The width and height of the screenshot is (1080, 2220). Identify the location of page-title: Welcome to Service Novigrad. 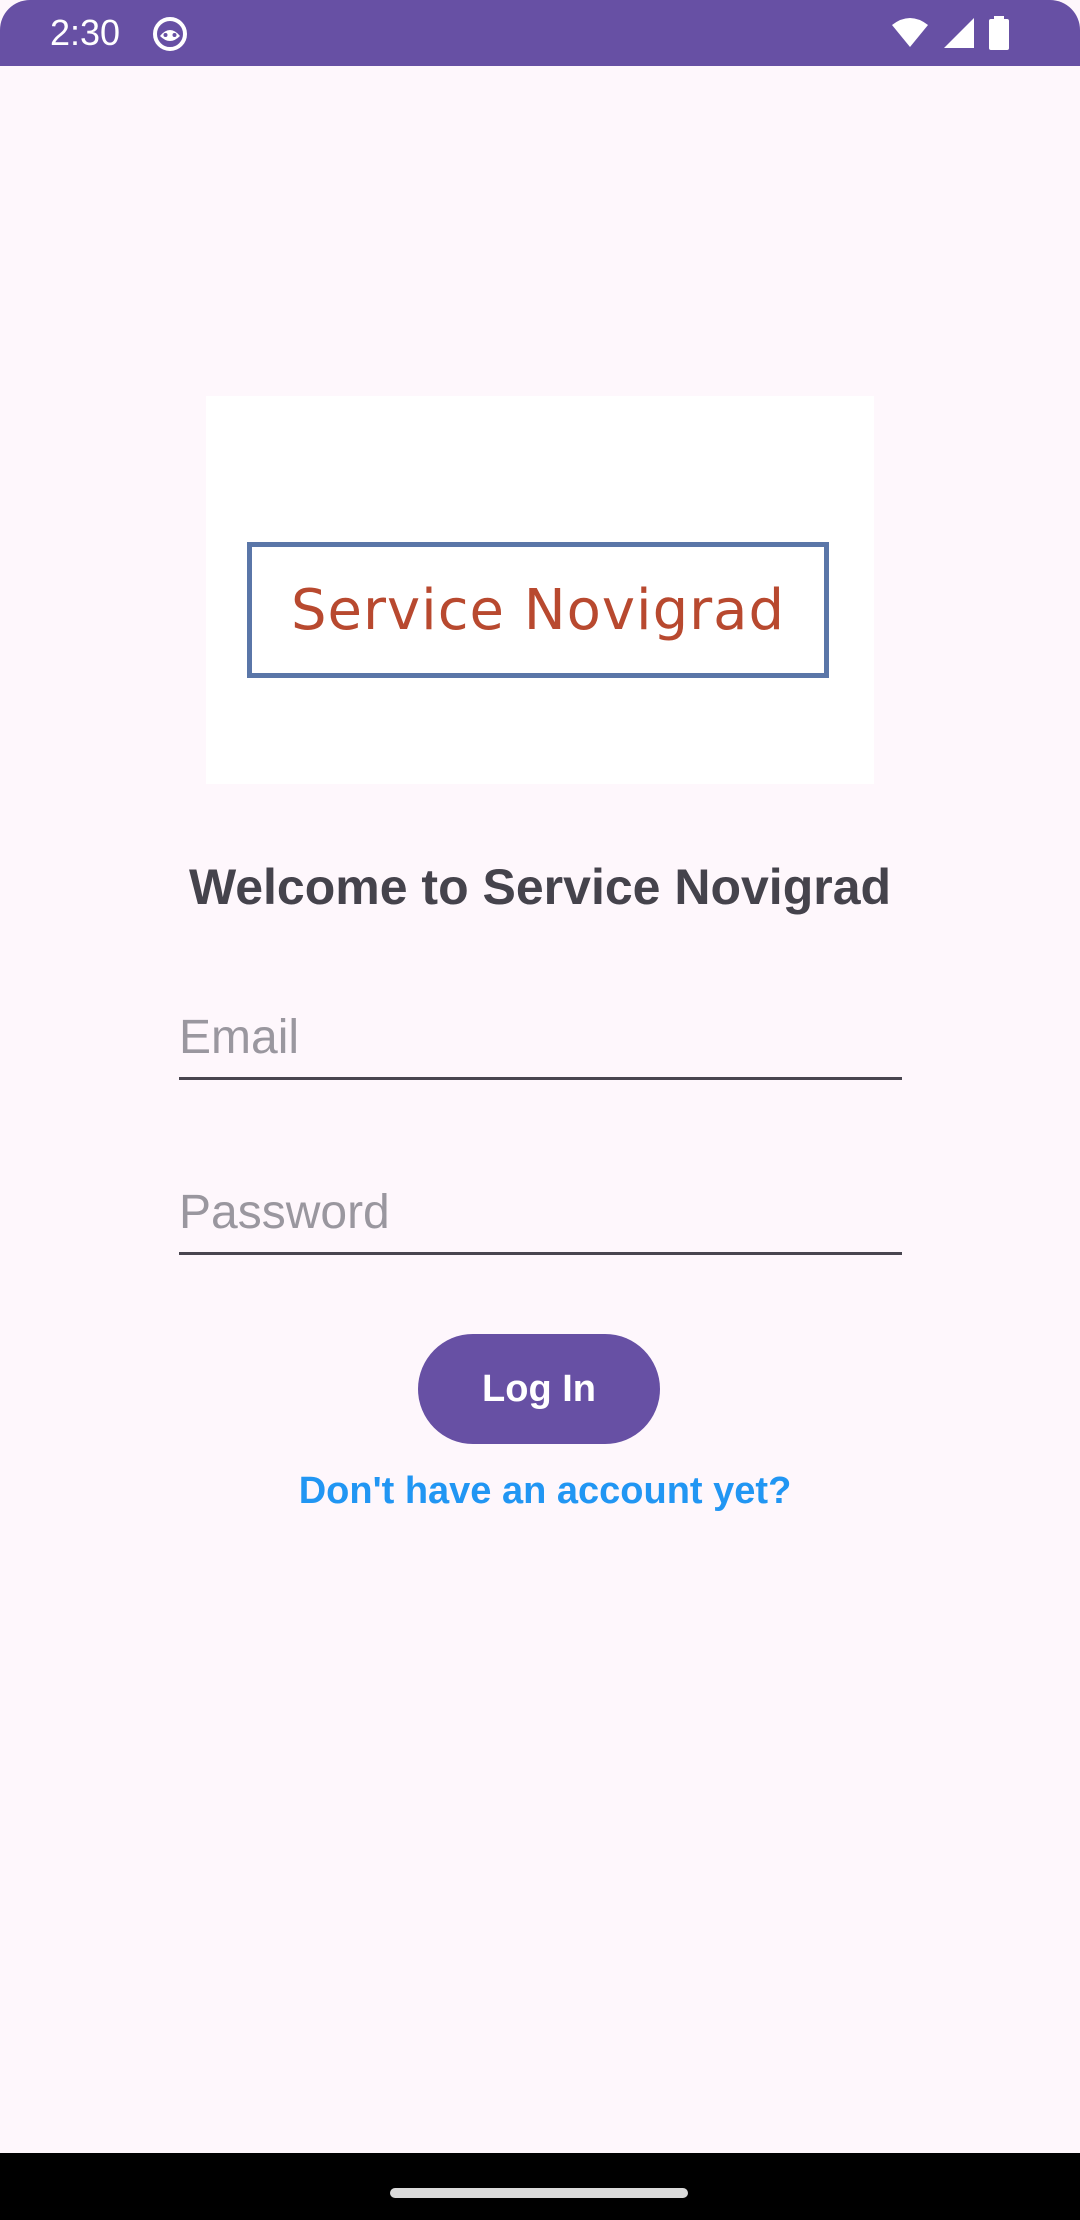
(540, 887).